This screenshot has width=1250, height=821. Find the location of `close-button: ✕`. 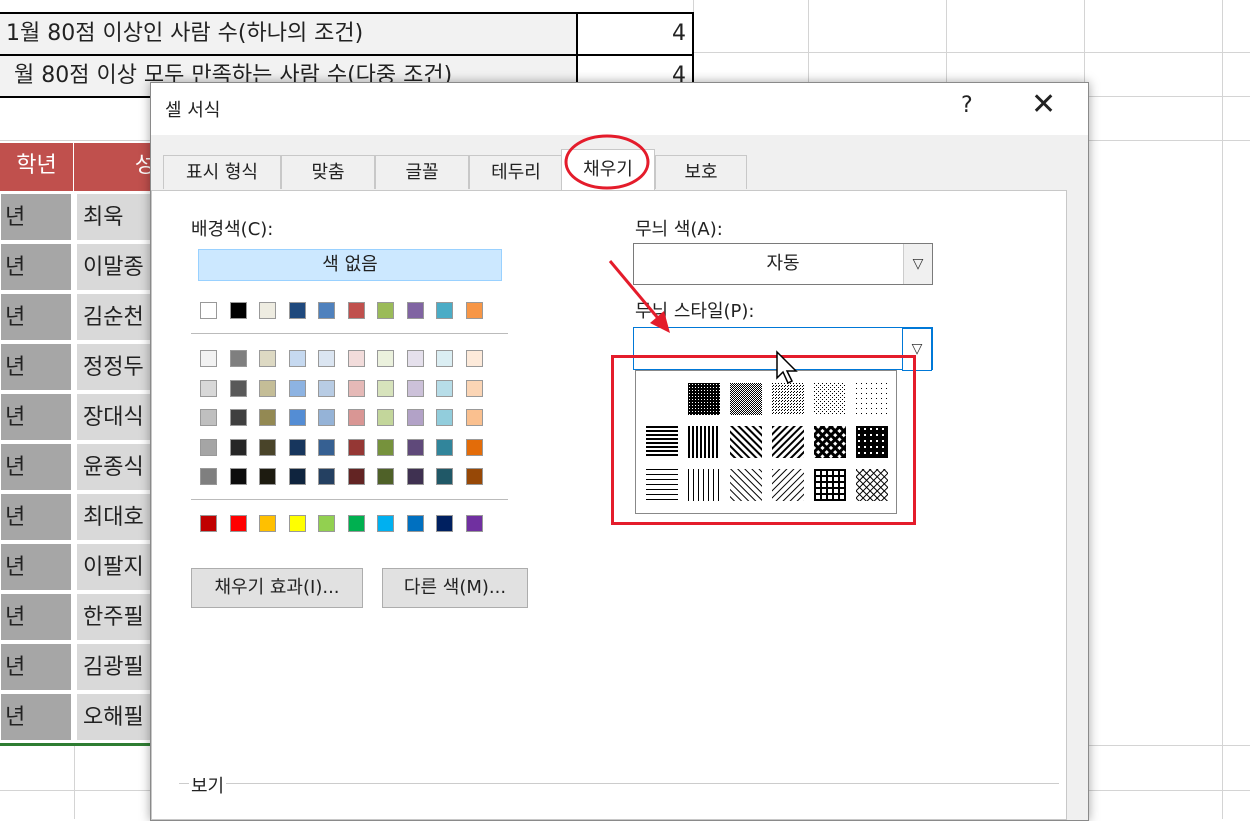

close-button: ✕ is located at coordinates (1043, 104).